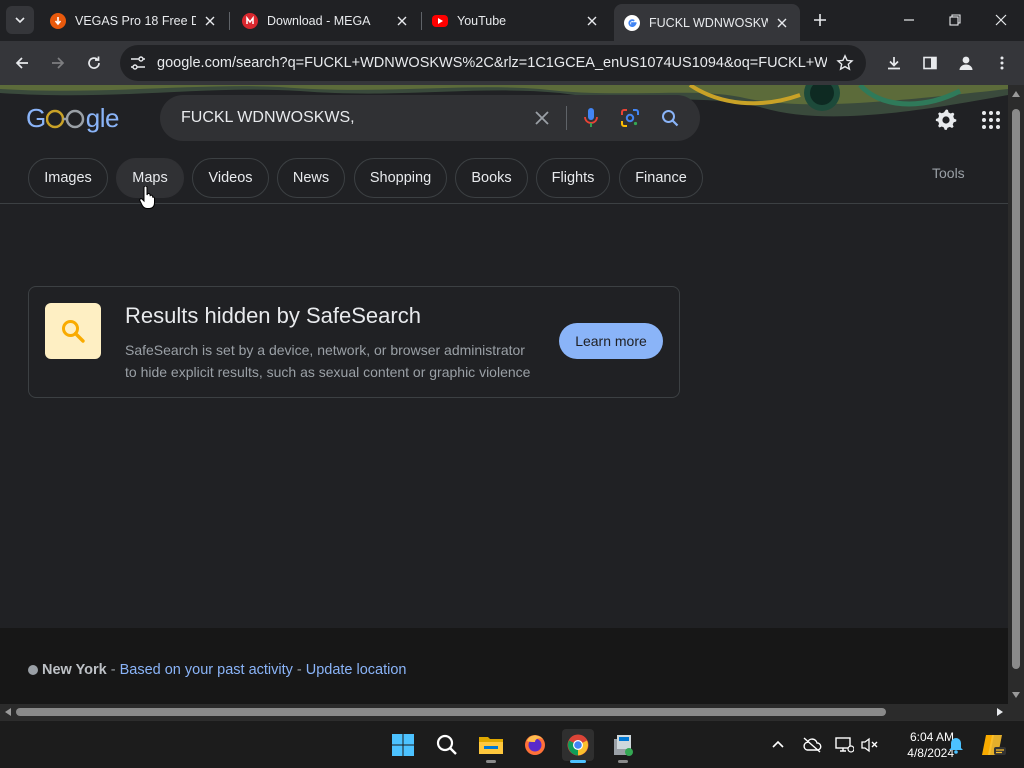 The image size is (1024, 768). Describe the element at coordinates (778, 745) in the screenshot. I see `show-hidden-icons-button` at that location.